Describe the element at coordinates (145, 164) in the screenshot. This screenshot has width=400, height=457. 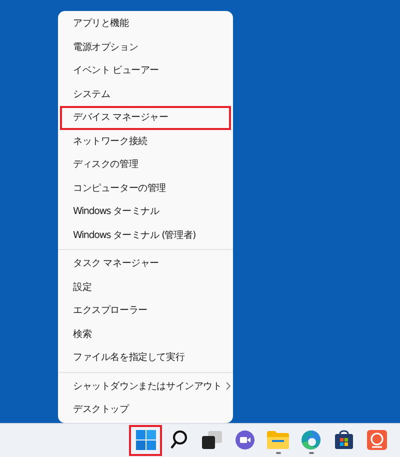
I see `menu-item: ディスクの管理` at that location.